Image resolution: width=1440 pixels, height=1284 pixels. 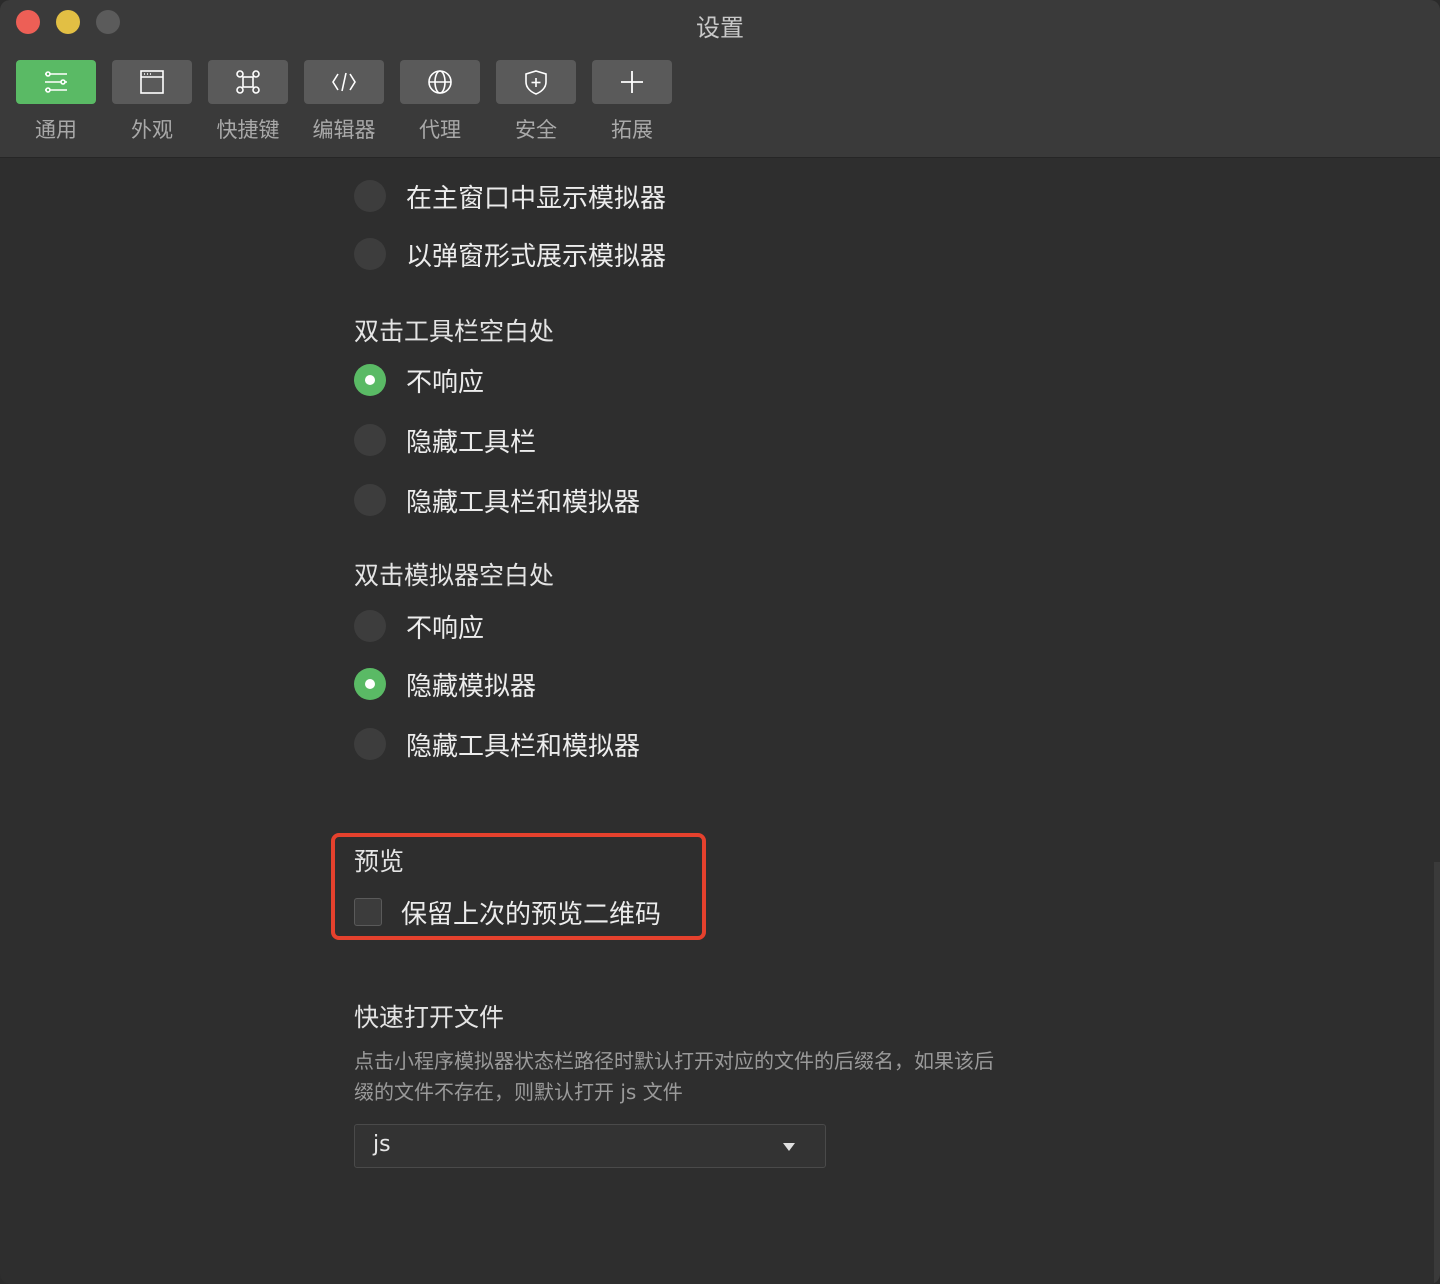 I want to click on tab-security: 安全, so click(x=536, y=102).